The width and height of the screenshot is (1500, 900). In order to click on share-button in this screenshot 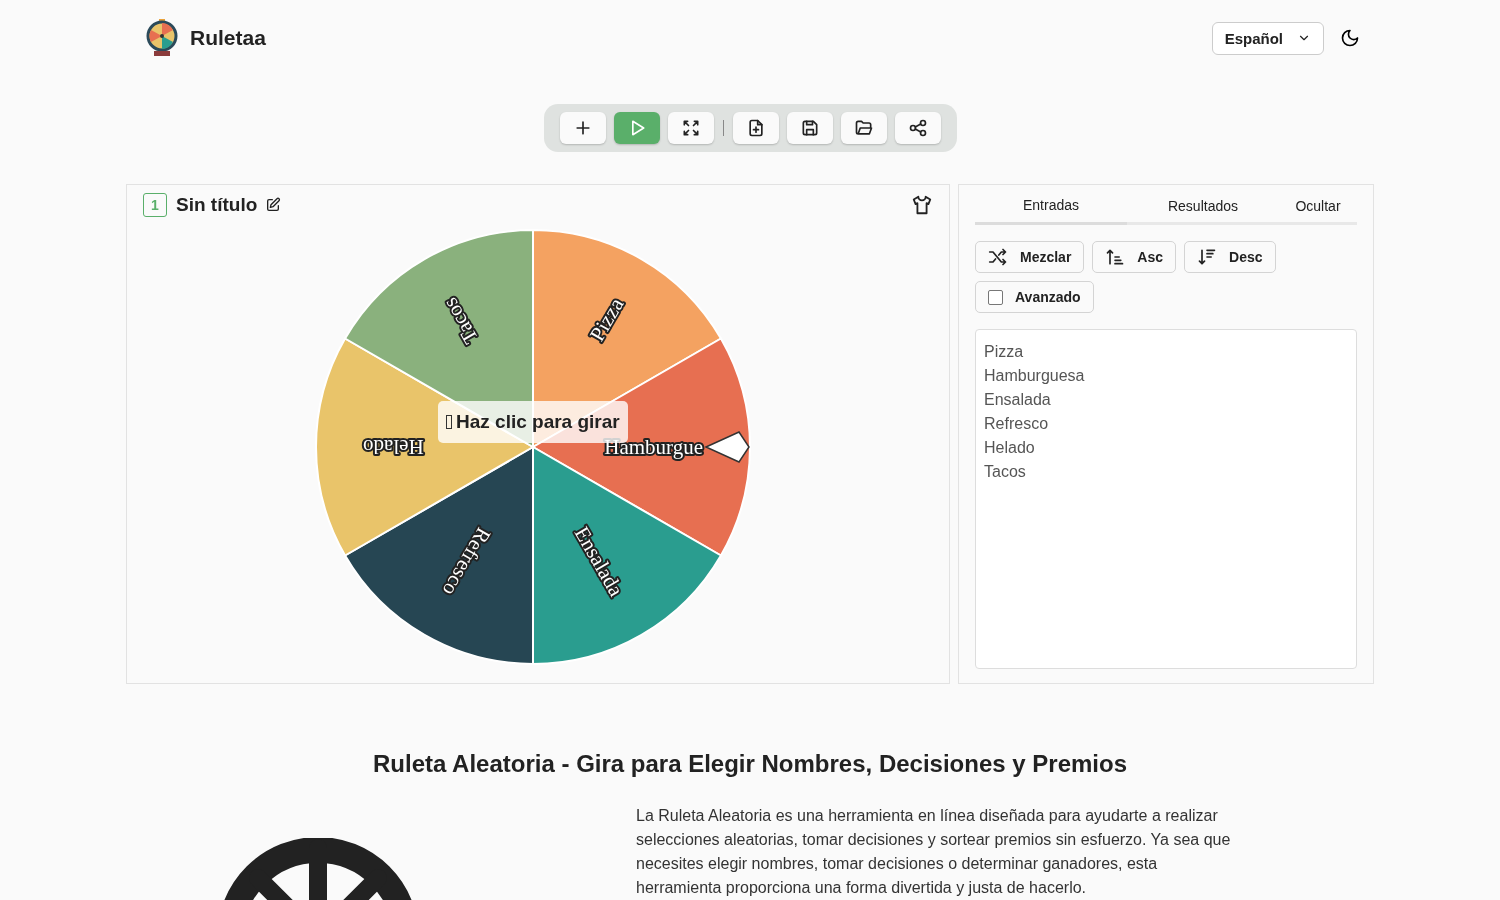, I will do `click(917, 128)`.